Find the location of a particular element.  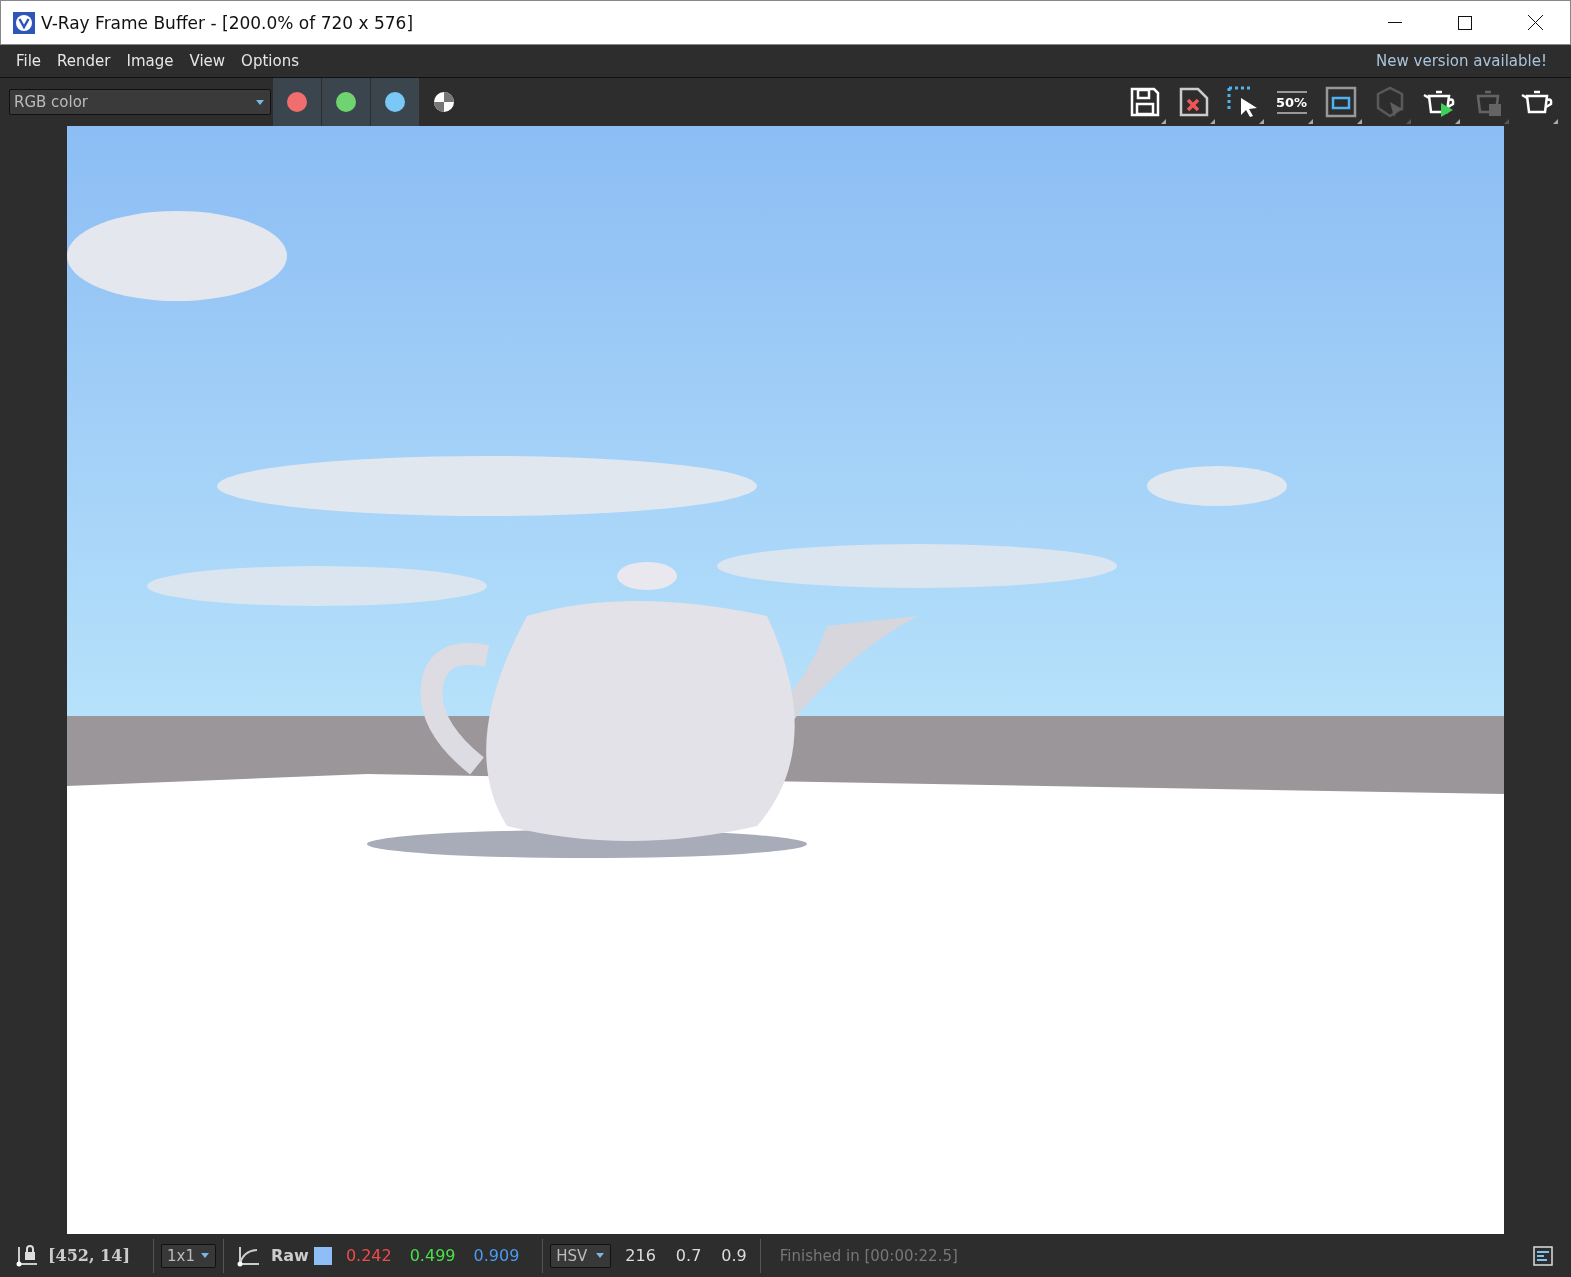

close-icon is located at coordinates (1535, 22).